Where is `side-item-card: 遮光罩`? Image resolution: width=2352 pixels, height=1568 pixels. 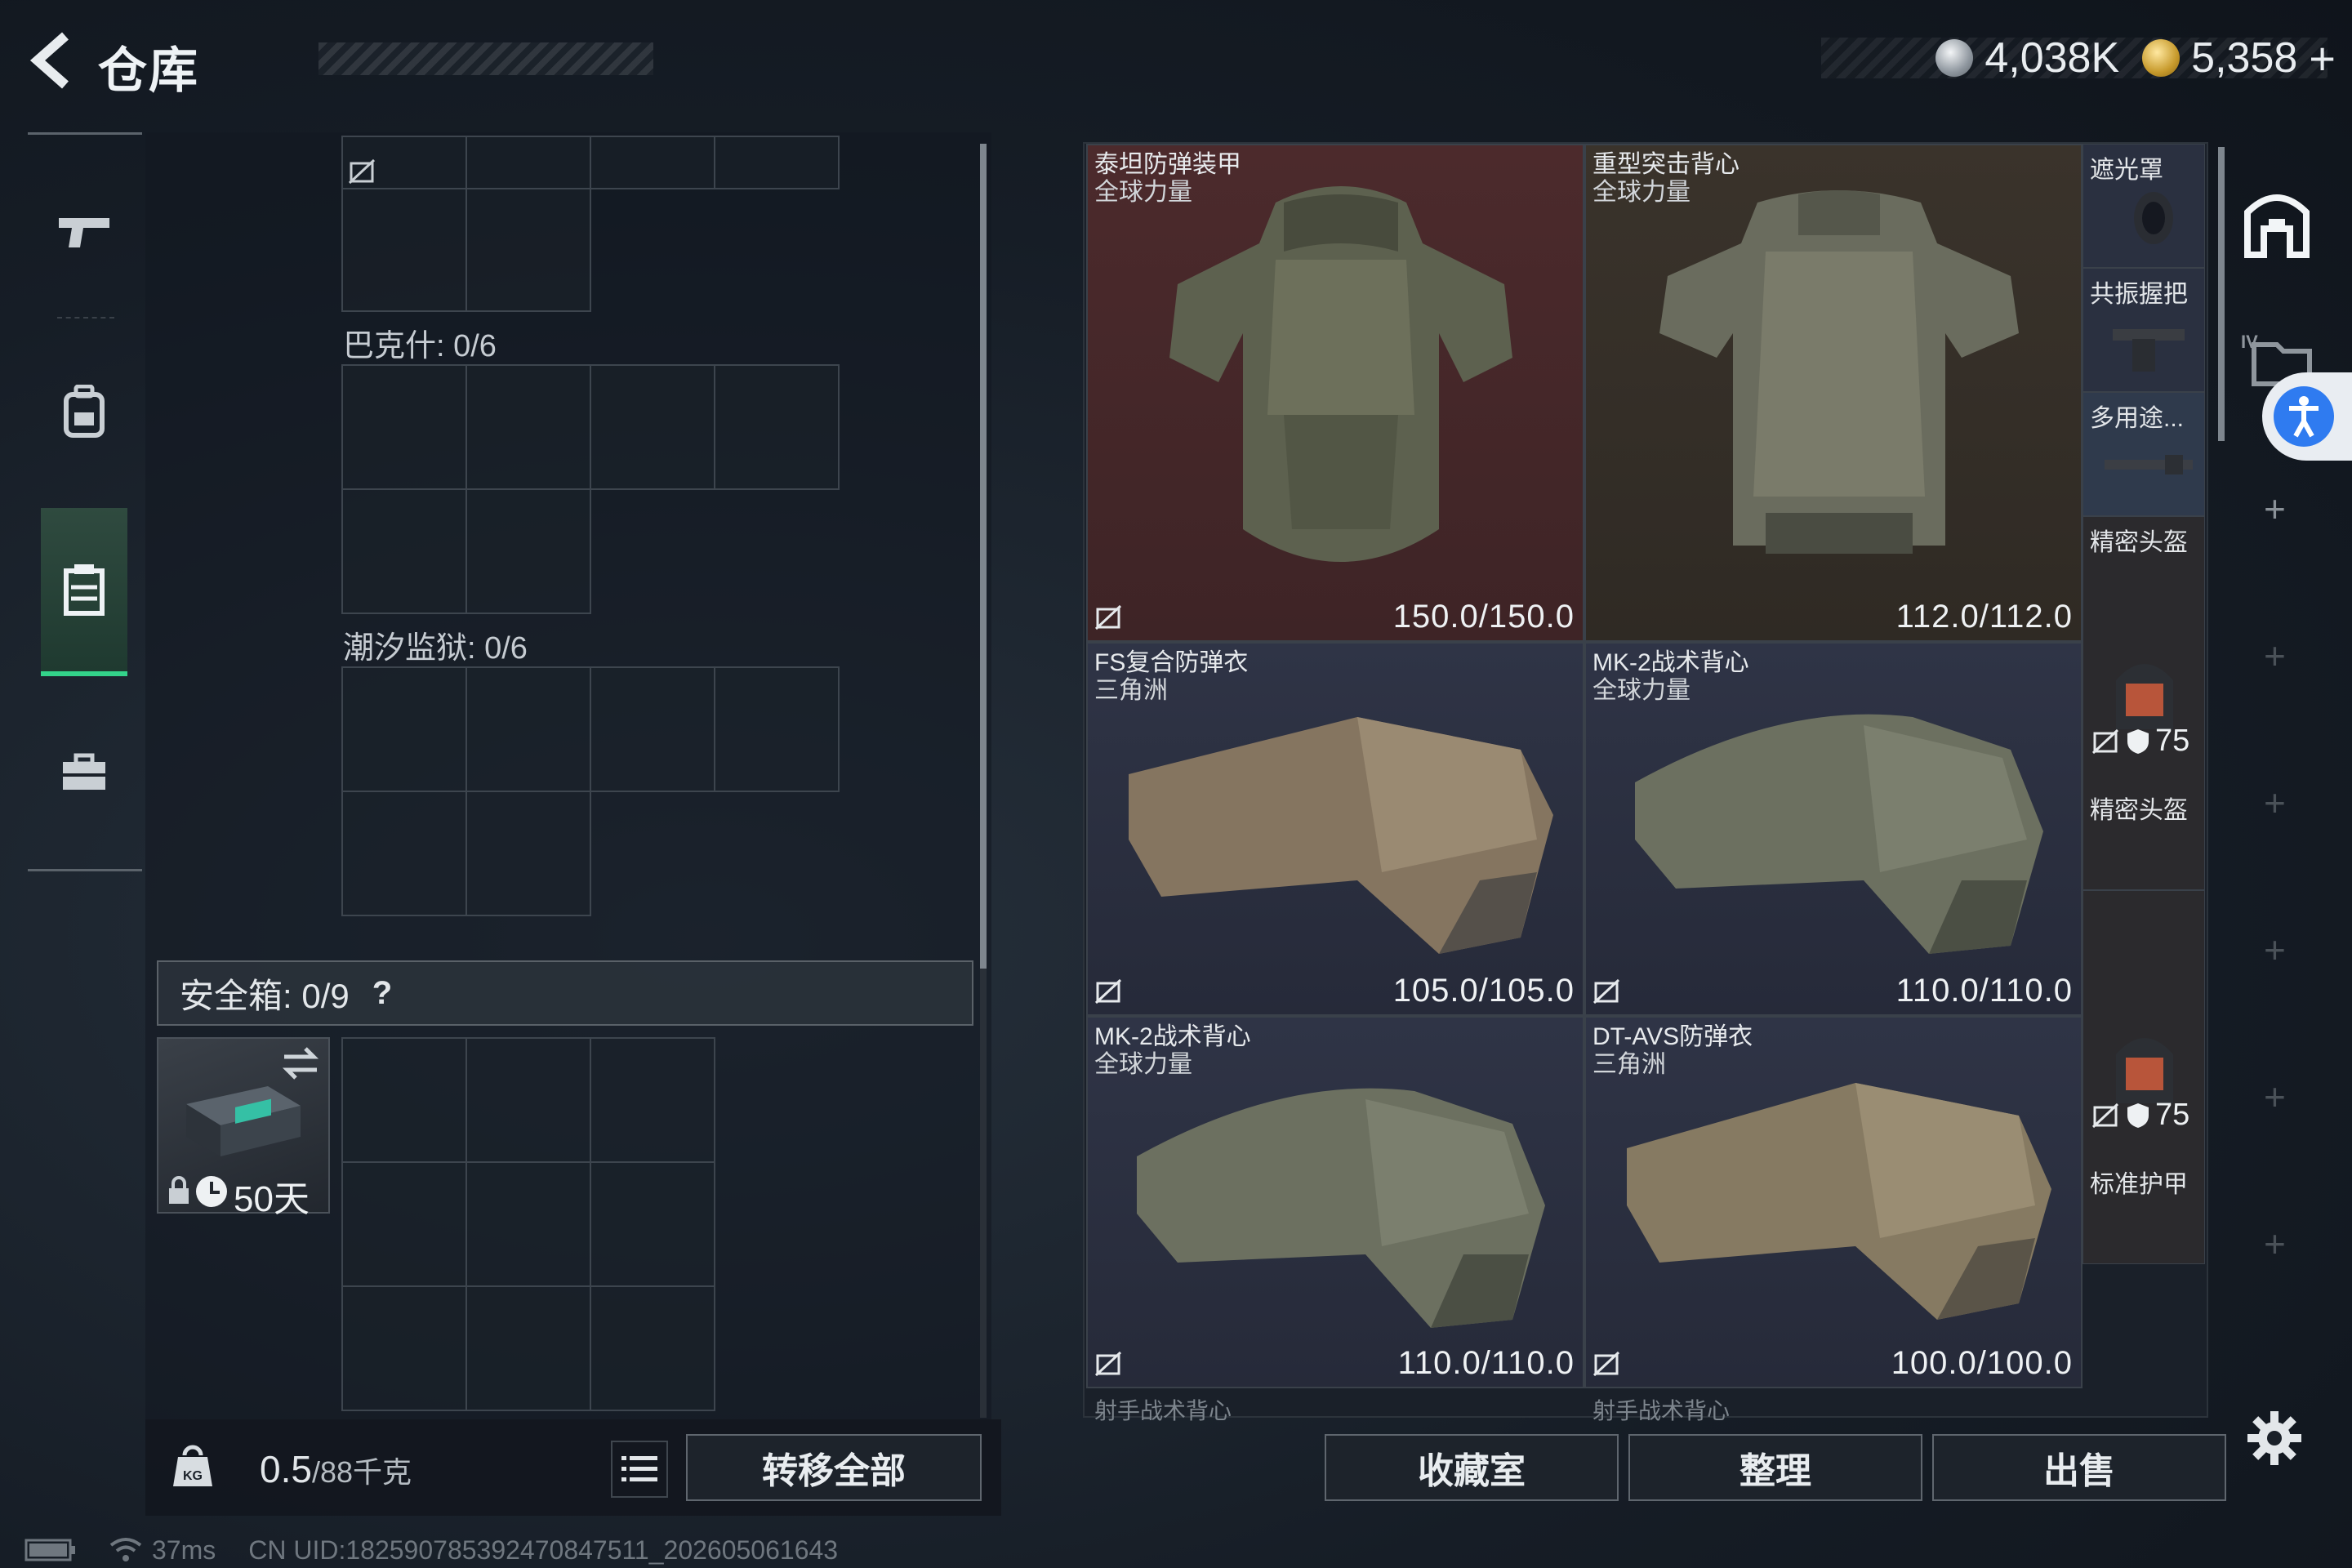
side-item-card: 遮光罩 is located at coordinates (2143, 206).